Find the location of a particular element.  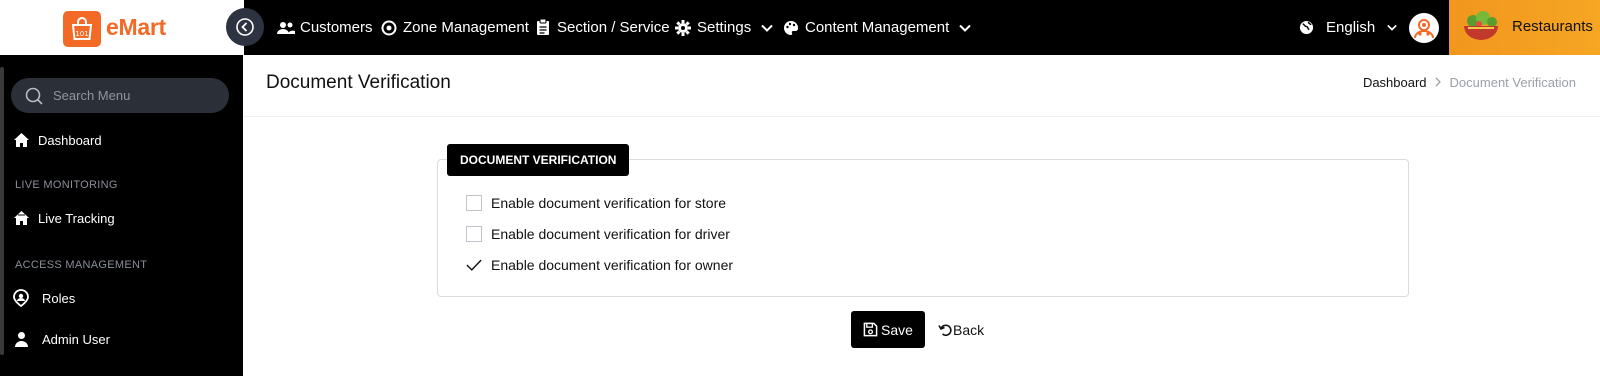

option-owner-label: Enable document verification for owner is located at coordinates (612, 265).